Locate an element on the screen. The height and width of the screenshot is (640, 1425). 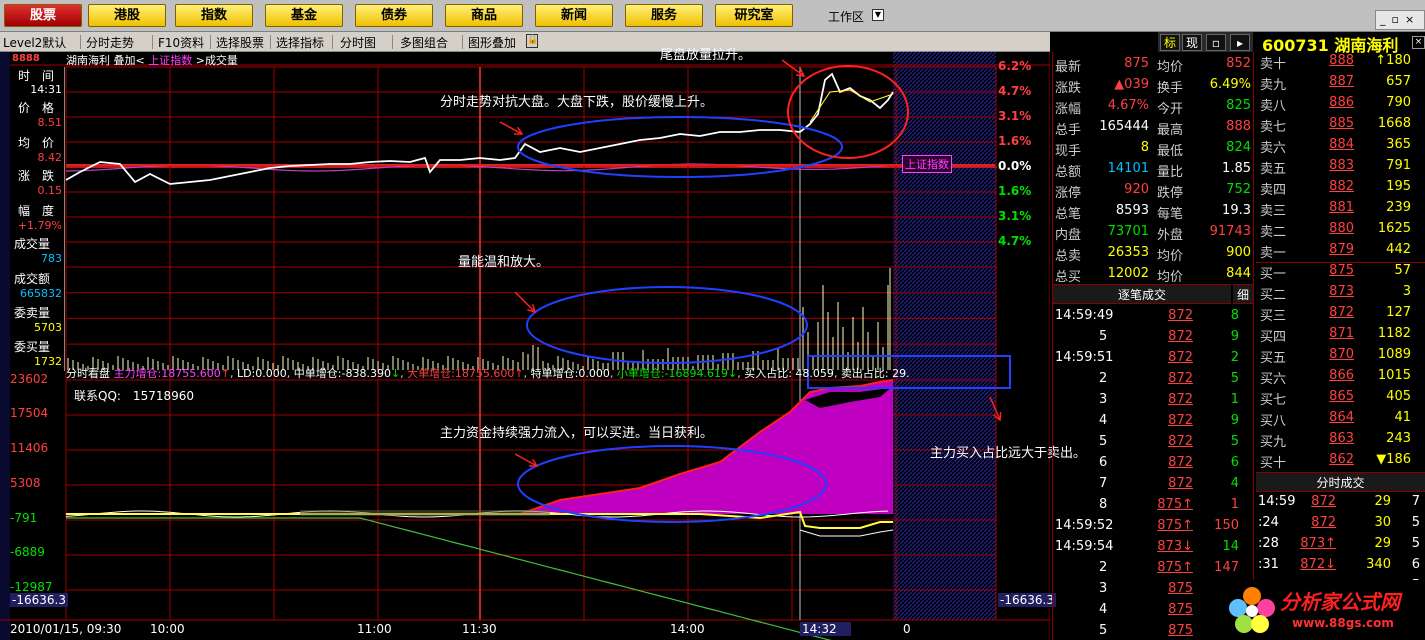
qq-contact: 联系QQ: 15718960 is located at coordinates (134, 396).